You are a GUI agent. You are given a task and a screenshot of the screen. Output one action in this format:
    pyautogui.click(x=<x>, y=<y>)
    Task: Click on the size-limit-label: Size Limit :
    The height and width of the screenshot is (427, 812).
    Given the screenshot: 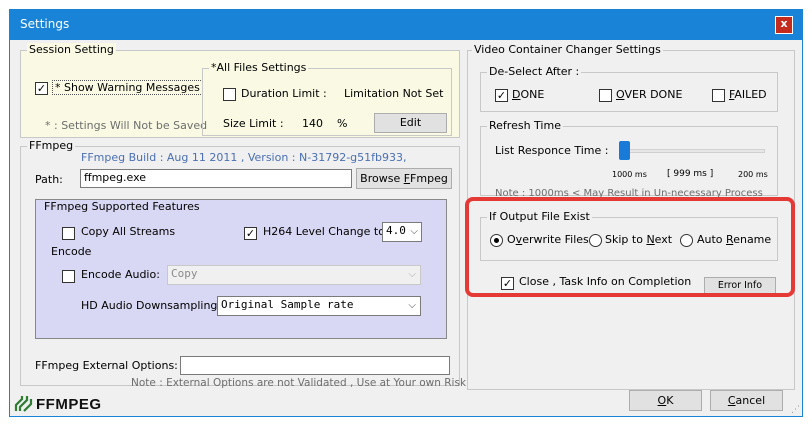 What is the action you would take?
    pyautogui.click(x=253, y=123)
    